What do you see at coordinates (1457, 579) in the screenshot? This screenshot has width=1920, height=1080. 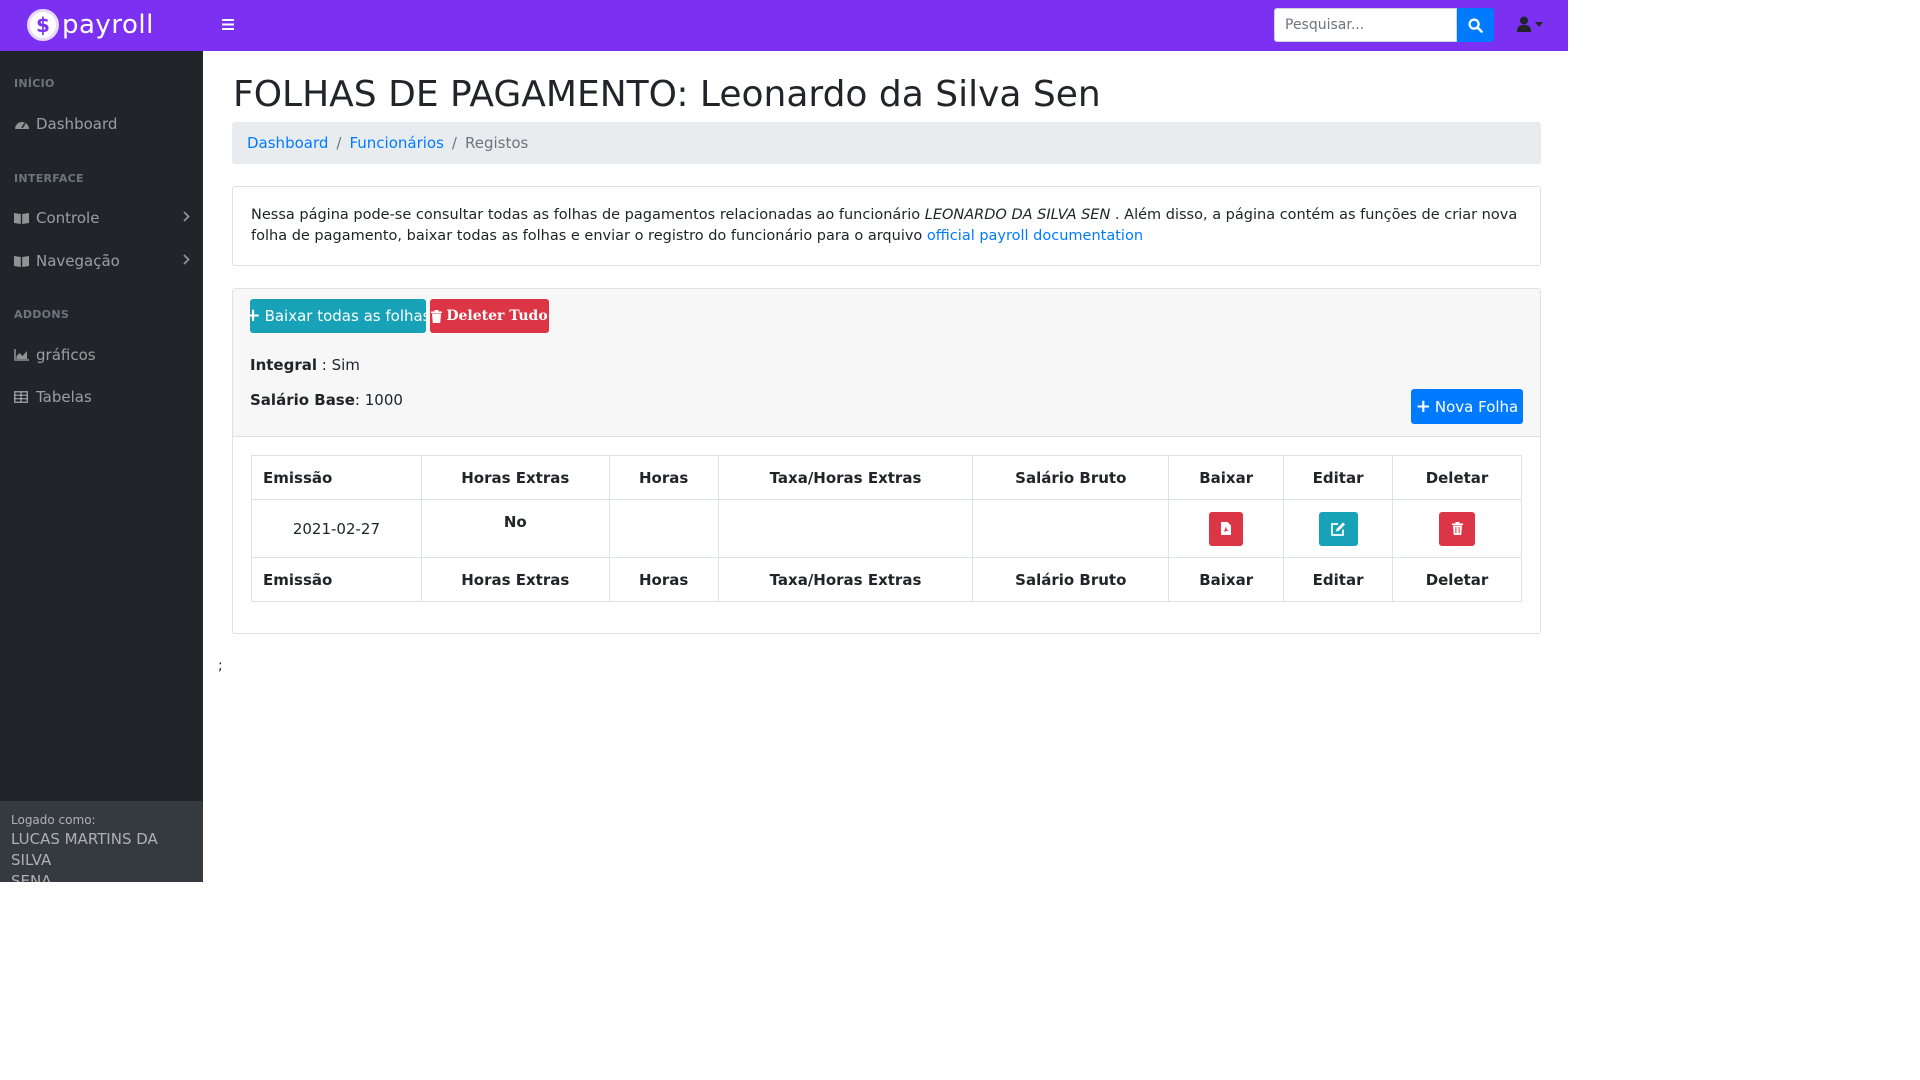 I see `col-footer-deletar: Deletar` at bounding box center [1457, 579].